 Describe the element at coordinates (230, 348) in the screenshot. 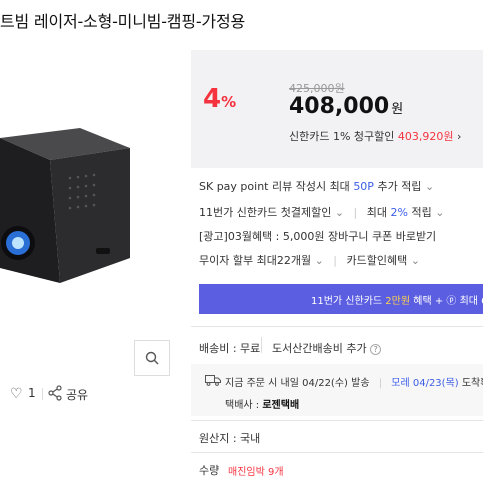

I see `shipping-fee: 배송비 : 무료` at that location.